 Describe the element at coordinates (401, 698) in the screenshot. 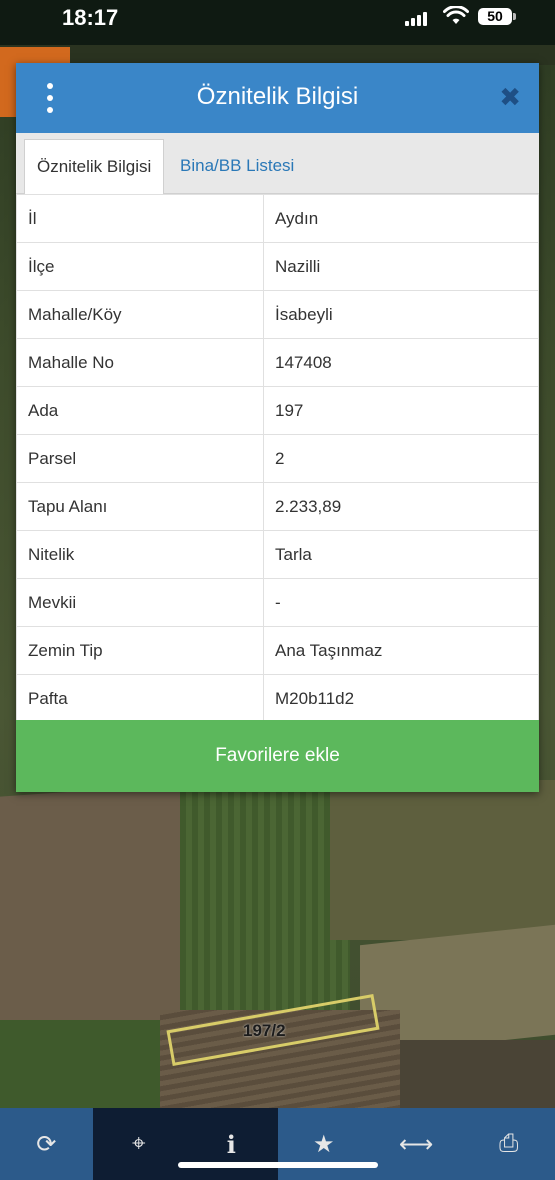

I see `row-value: M20b11d2` at that location.